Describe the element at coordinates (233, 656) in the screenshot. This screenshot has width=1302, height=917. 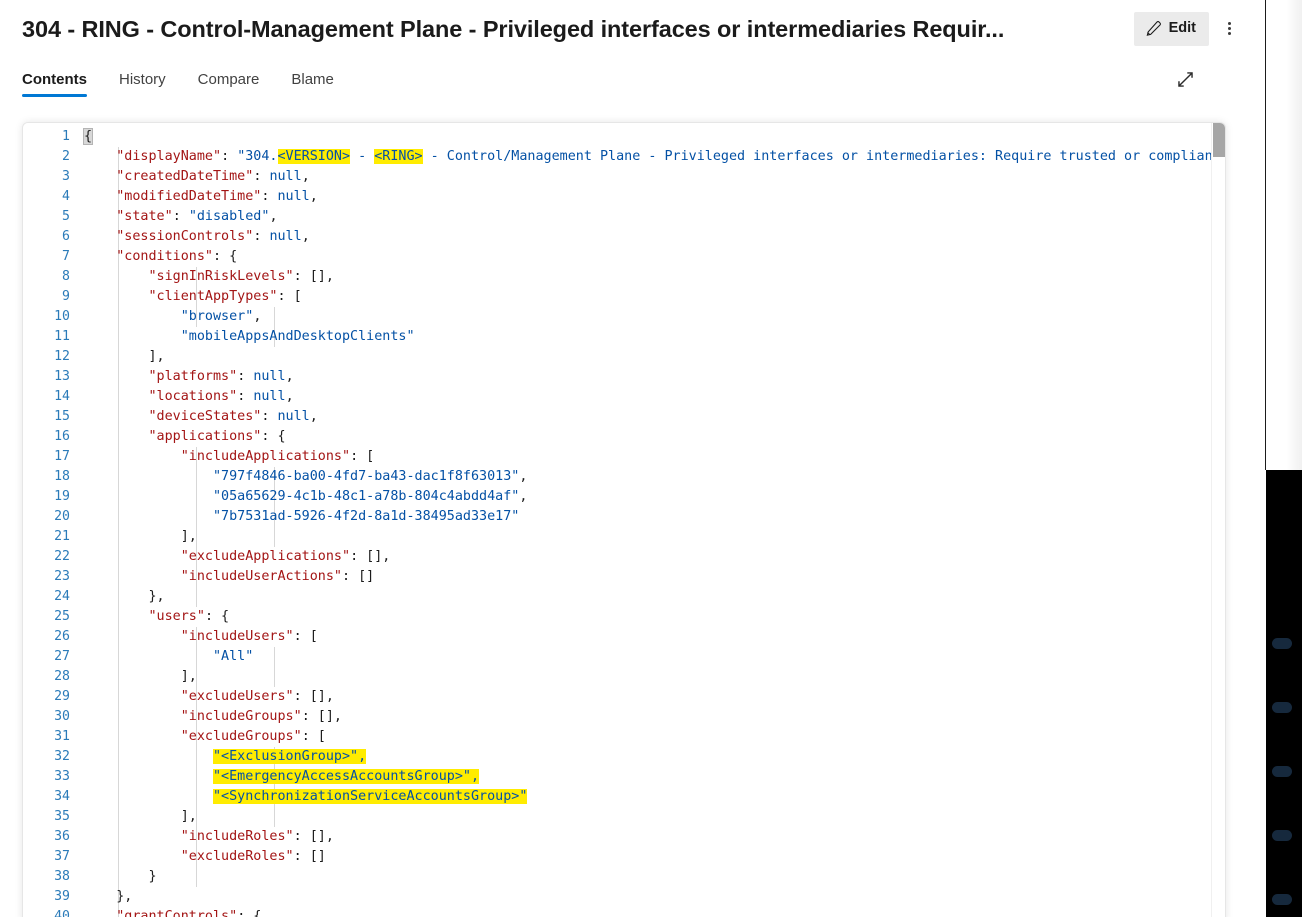
I see `code-token: "All"` at that location.